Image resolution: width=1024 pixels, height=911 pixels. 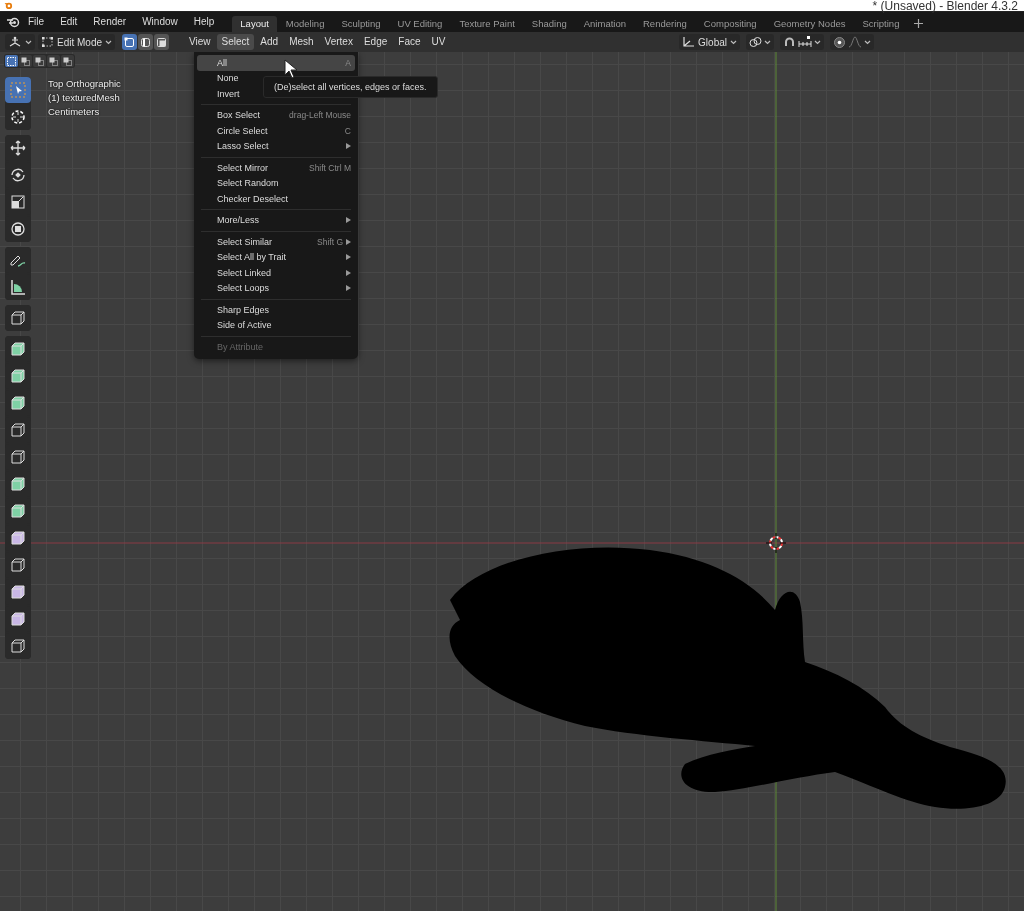 I want to click on menu-item-label: Select Linked, so click(x=244, y=272).